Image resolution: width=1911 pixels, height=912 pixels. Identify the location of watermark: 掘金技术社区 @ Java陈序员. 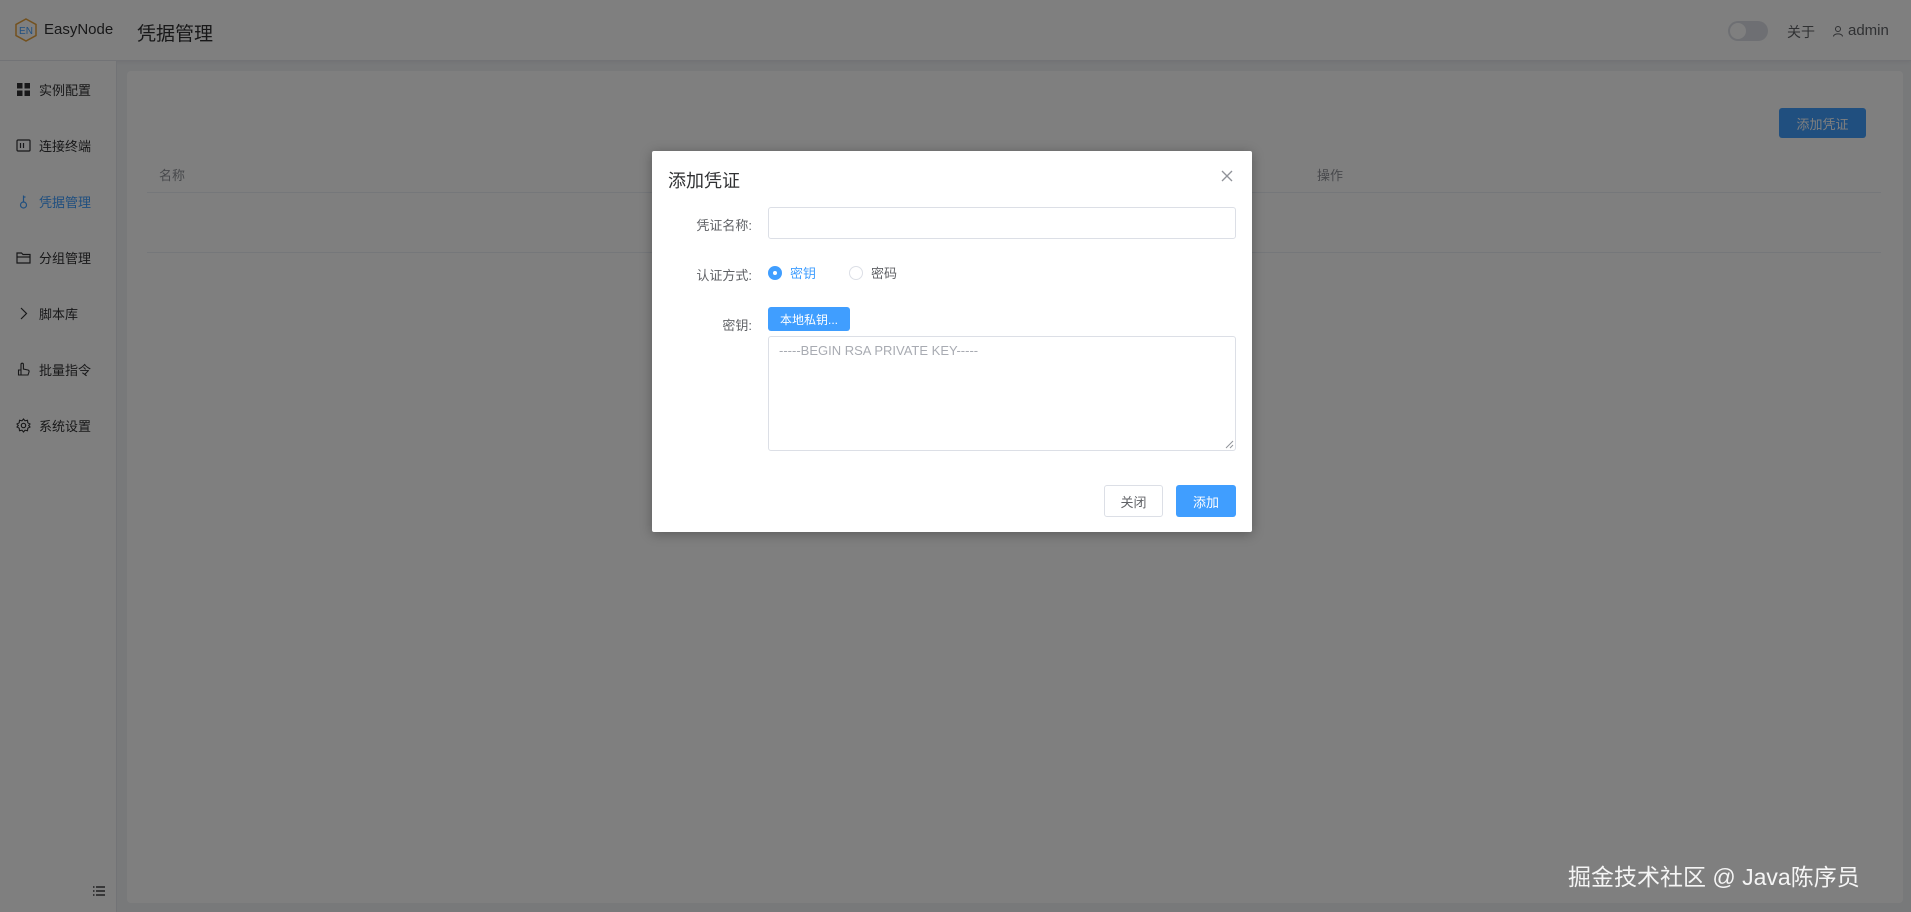
(1714, 877).